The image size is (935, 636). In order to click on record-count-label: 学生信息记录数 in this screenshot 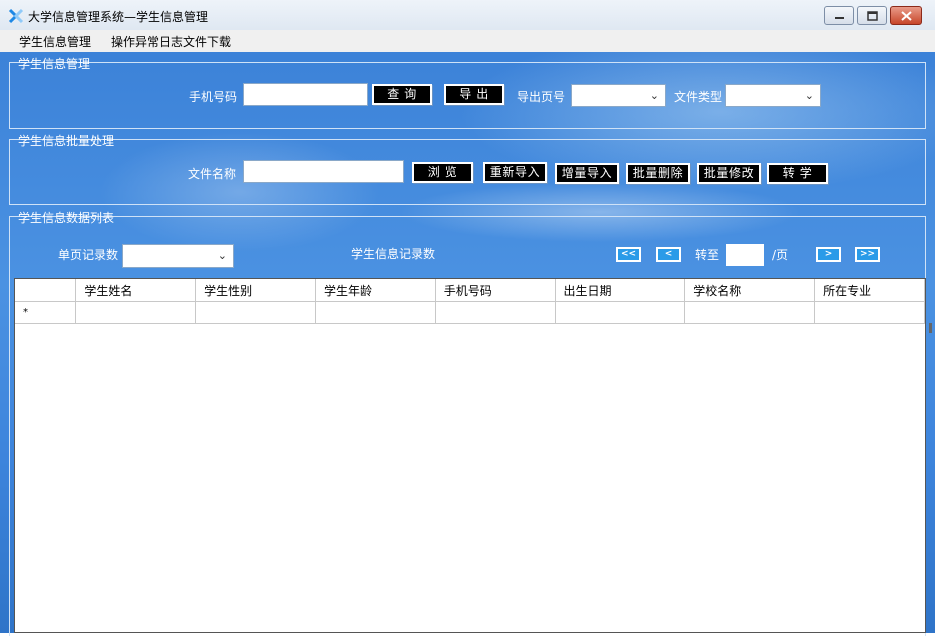, I will do `click(393, 254)`.